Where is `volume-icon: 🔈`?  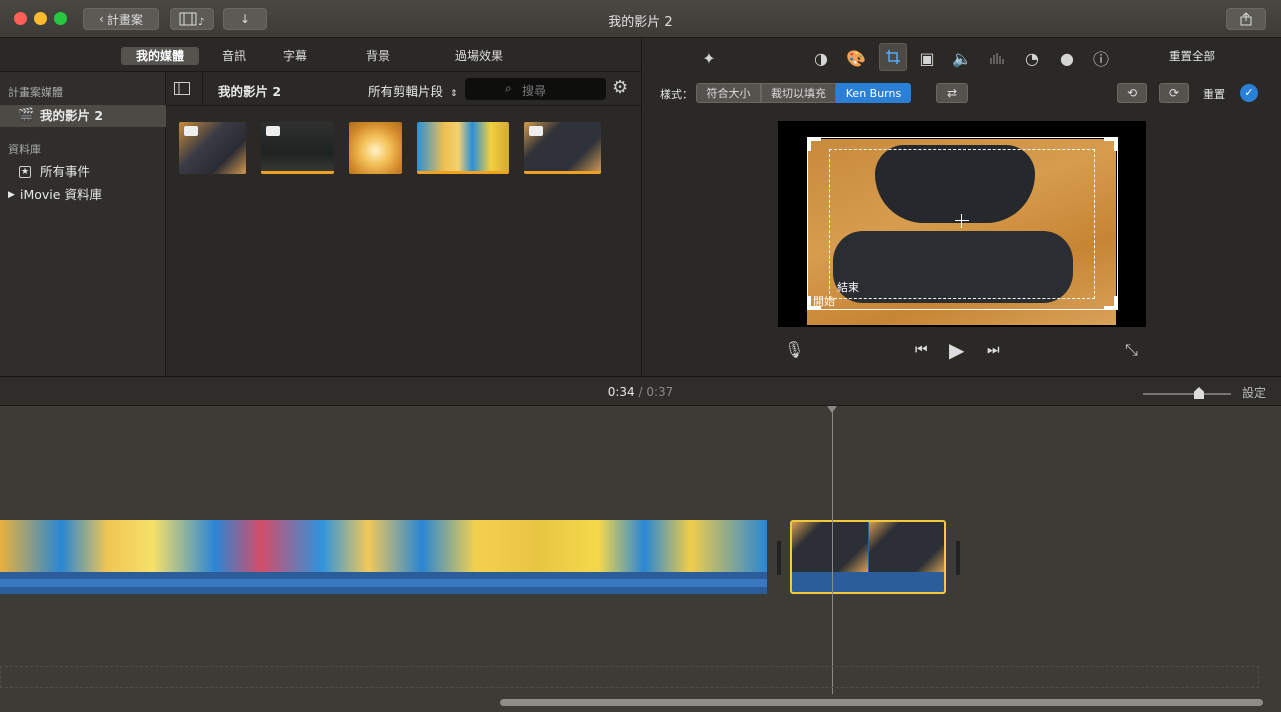
volume-icon: 🔈 is located at coordinates (962, 58).